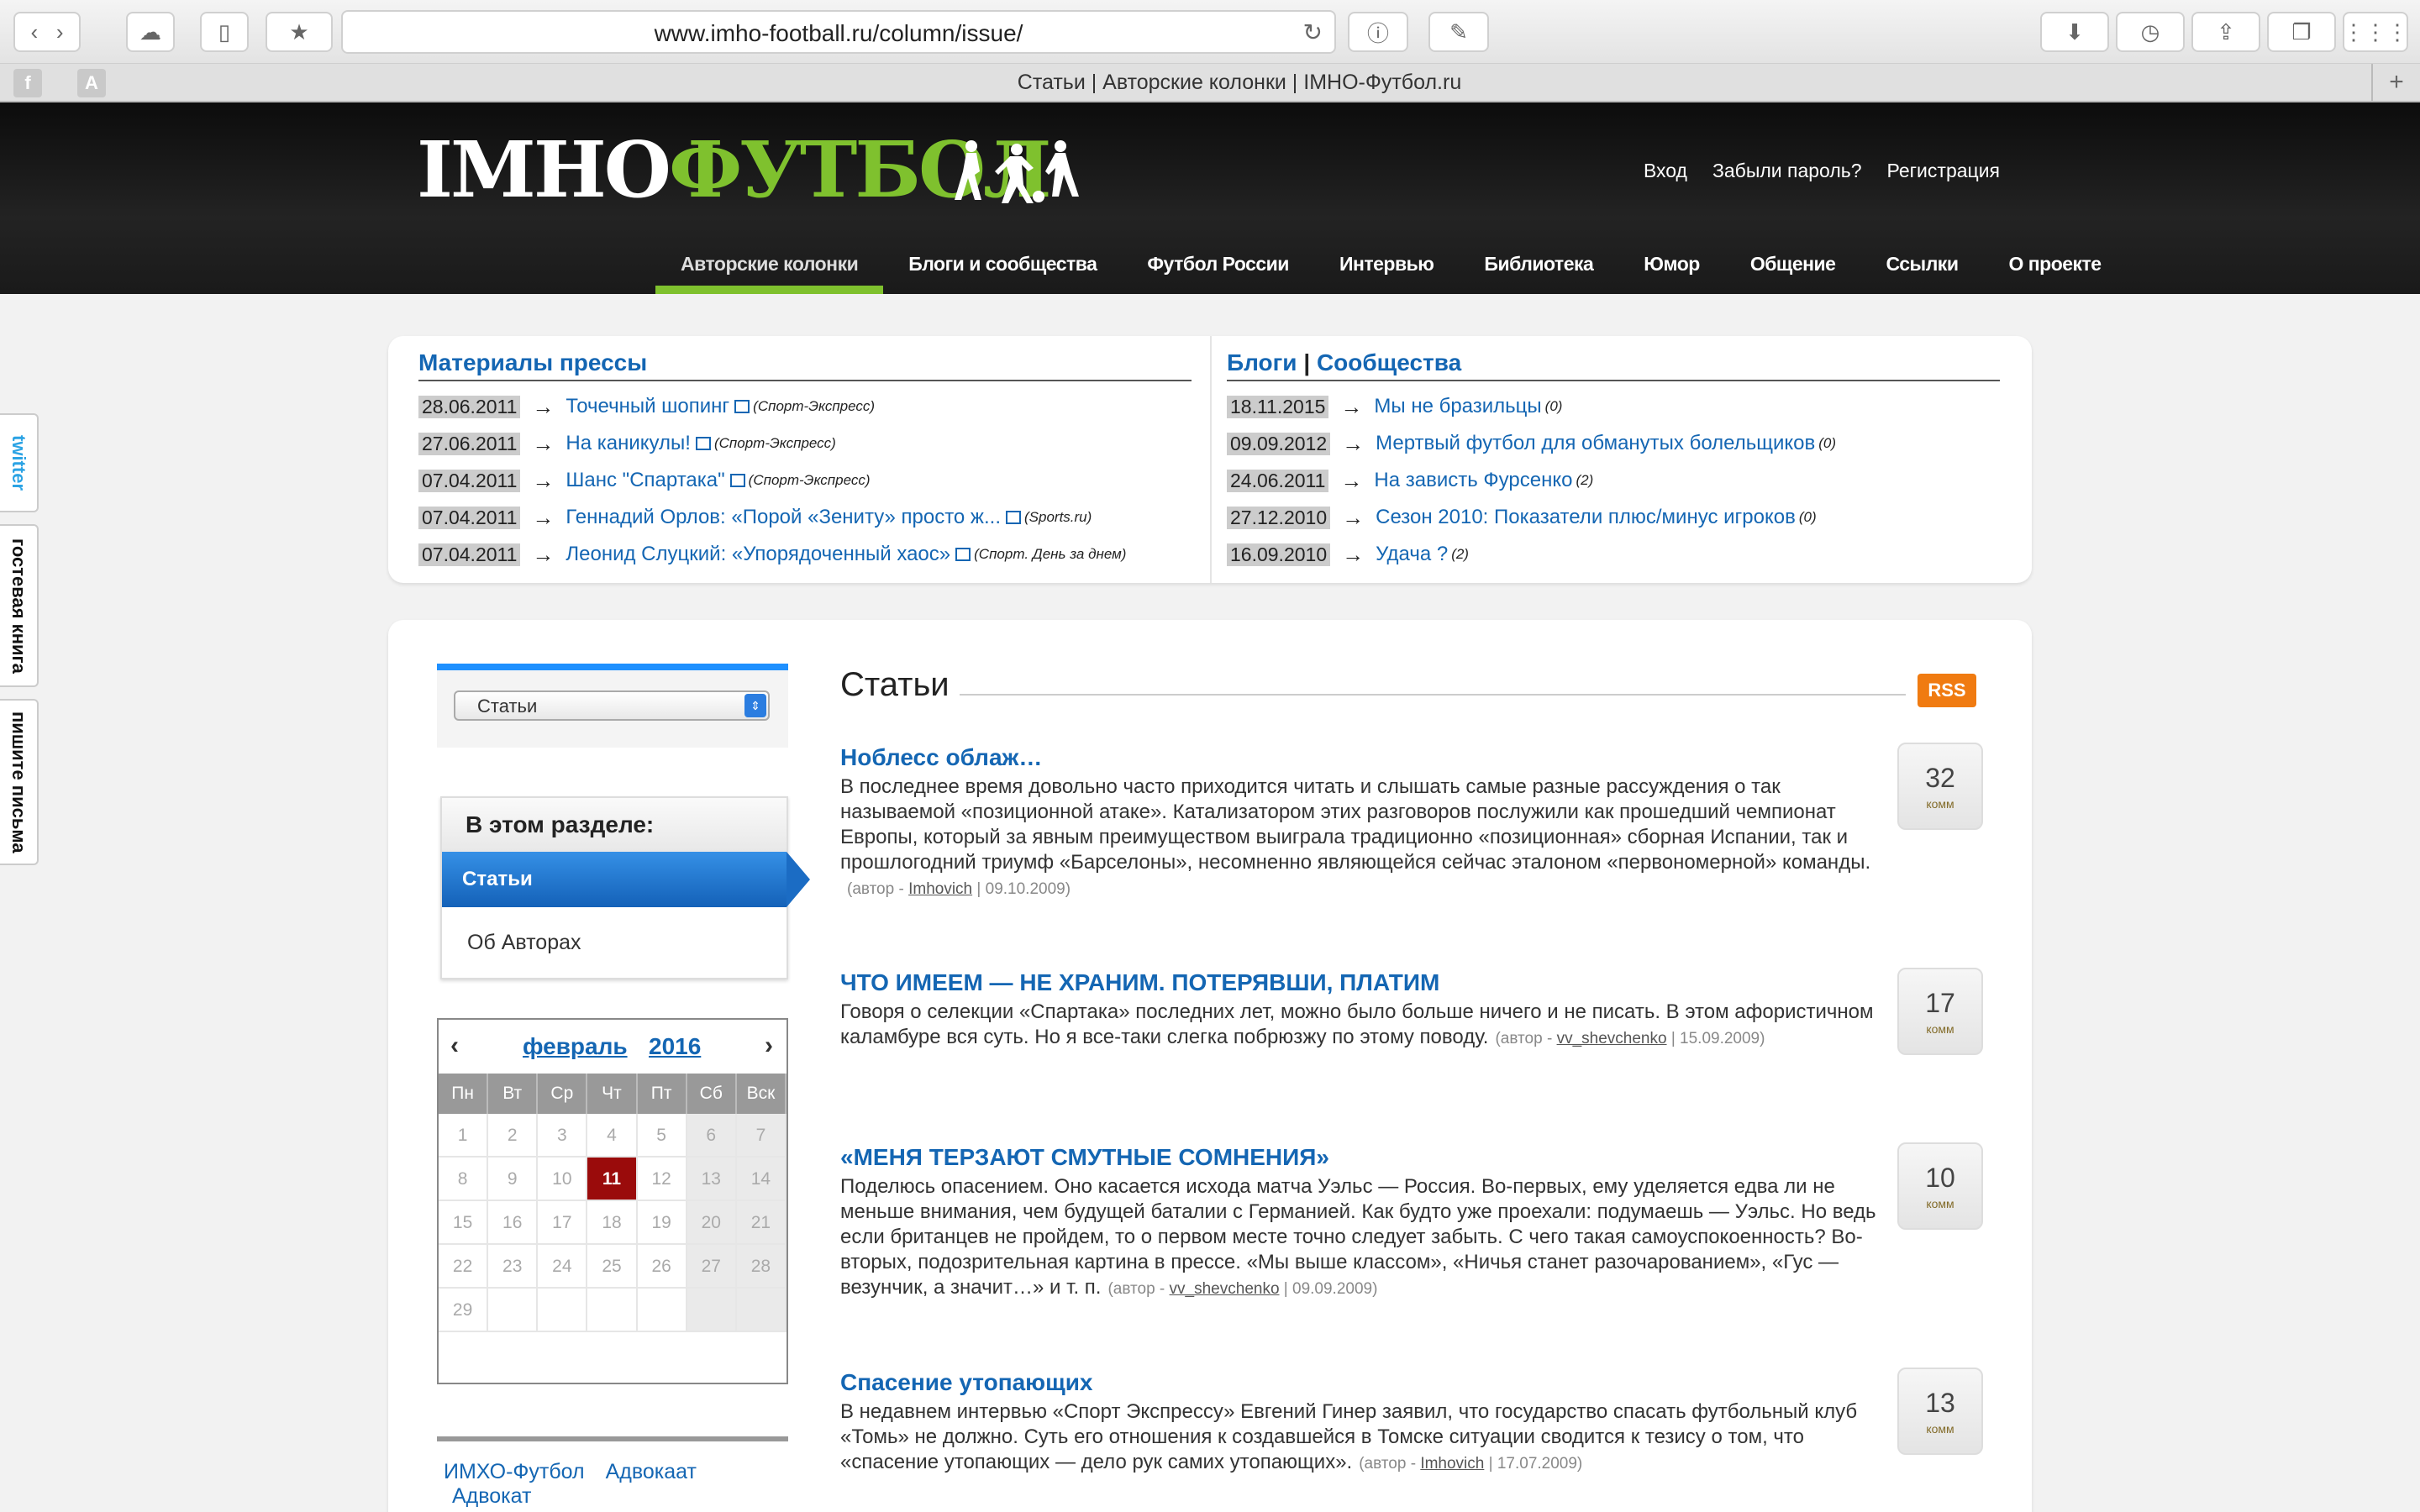  What do you see at coordinates (47, 32) in the screenshot?
I see `back-forward-buttons: ‹ ›` at bounding box center [47, 32].